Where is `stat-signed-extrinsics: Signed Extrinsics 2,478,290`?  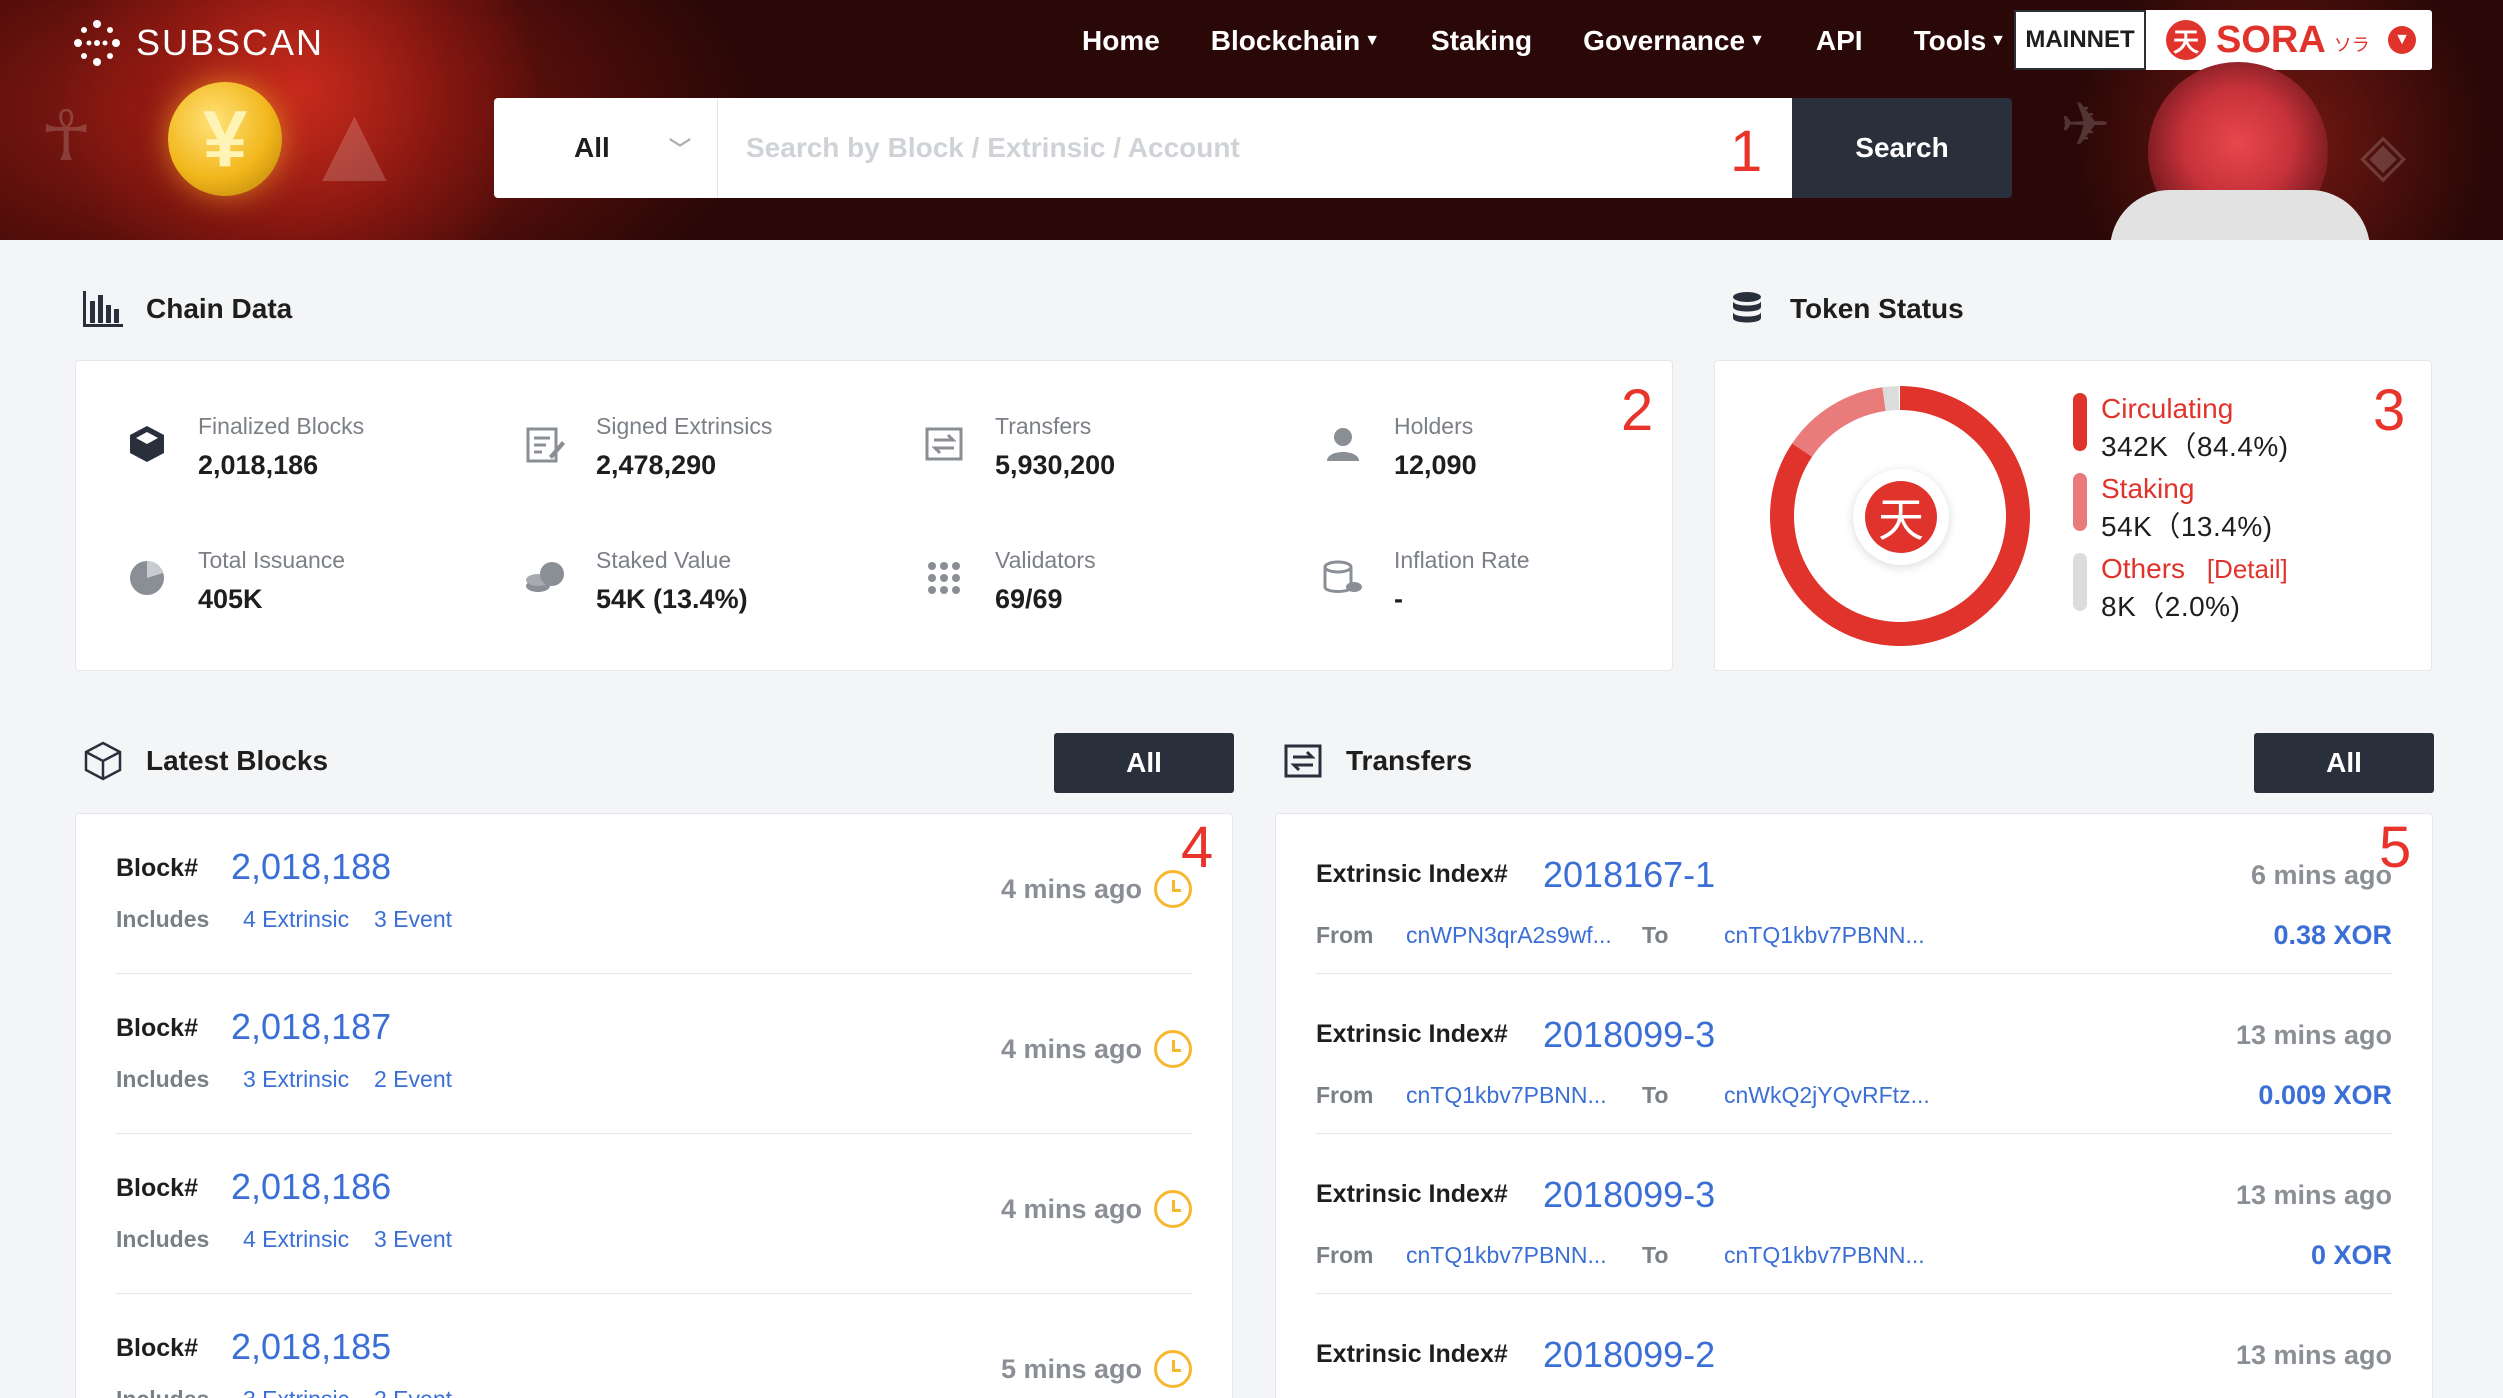
stat-signed-extrinsics: Signed Extrinsics 2,478,290 is located at coordinates (648, 447).